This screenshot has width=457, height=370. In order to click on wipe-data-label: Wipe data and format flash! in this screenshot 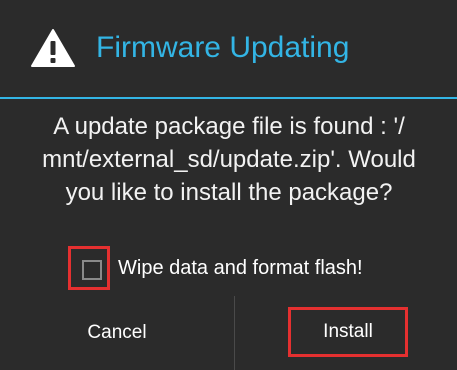, I will do `click(240, 268)`.